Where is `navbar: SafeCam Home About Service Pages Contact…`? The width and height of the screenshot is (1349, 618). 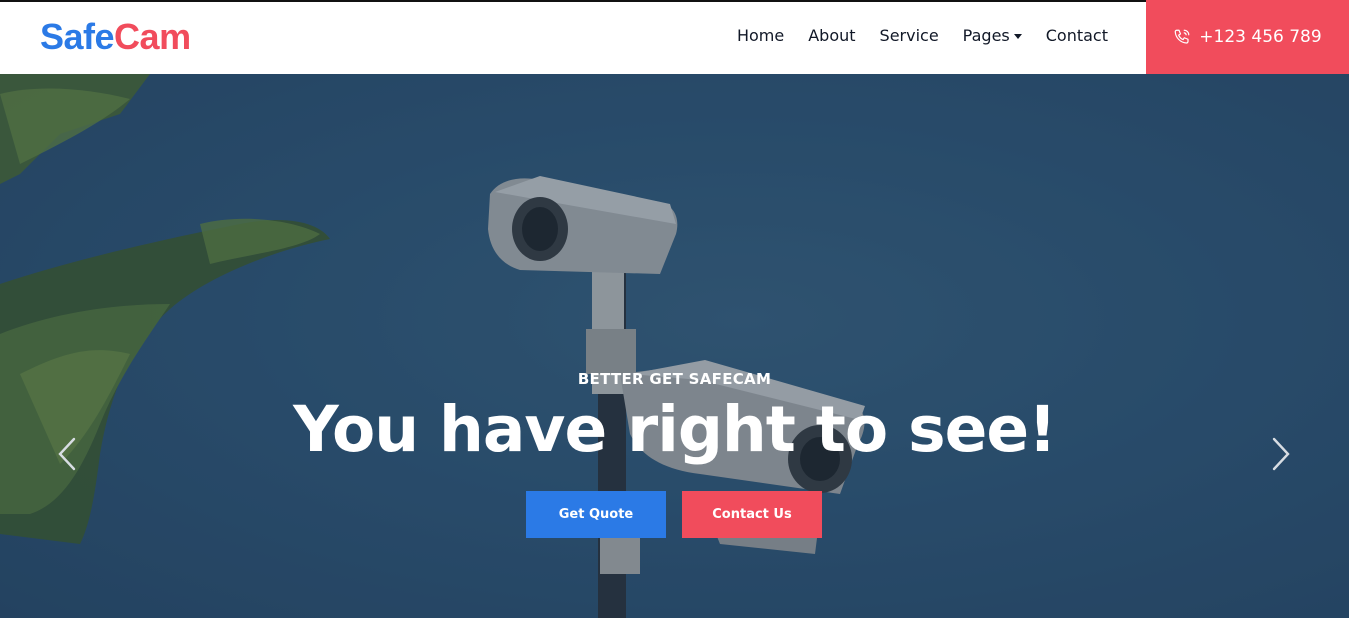 navbar: SafeCam Home About Service Pages Contact… is located at coordinates (674, 37).